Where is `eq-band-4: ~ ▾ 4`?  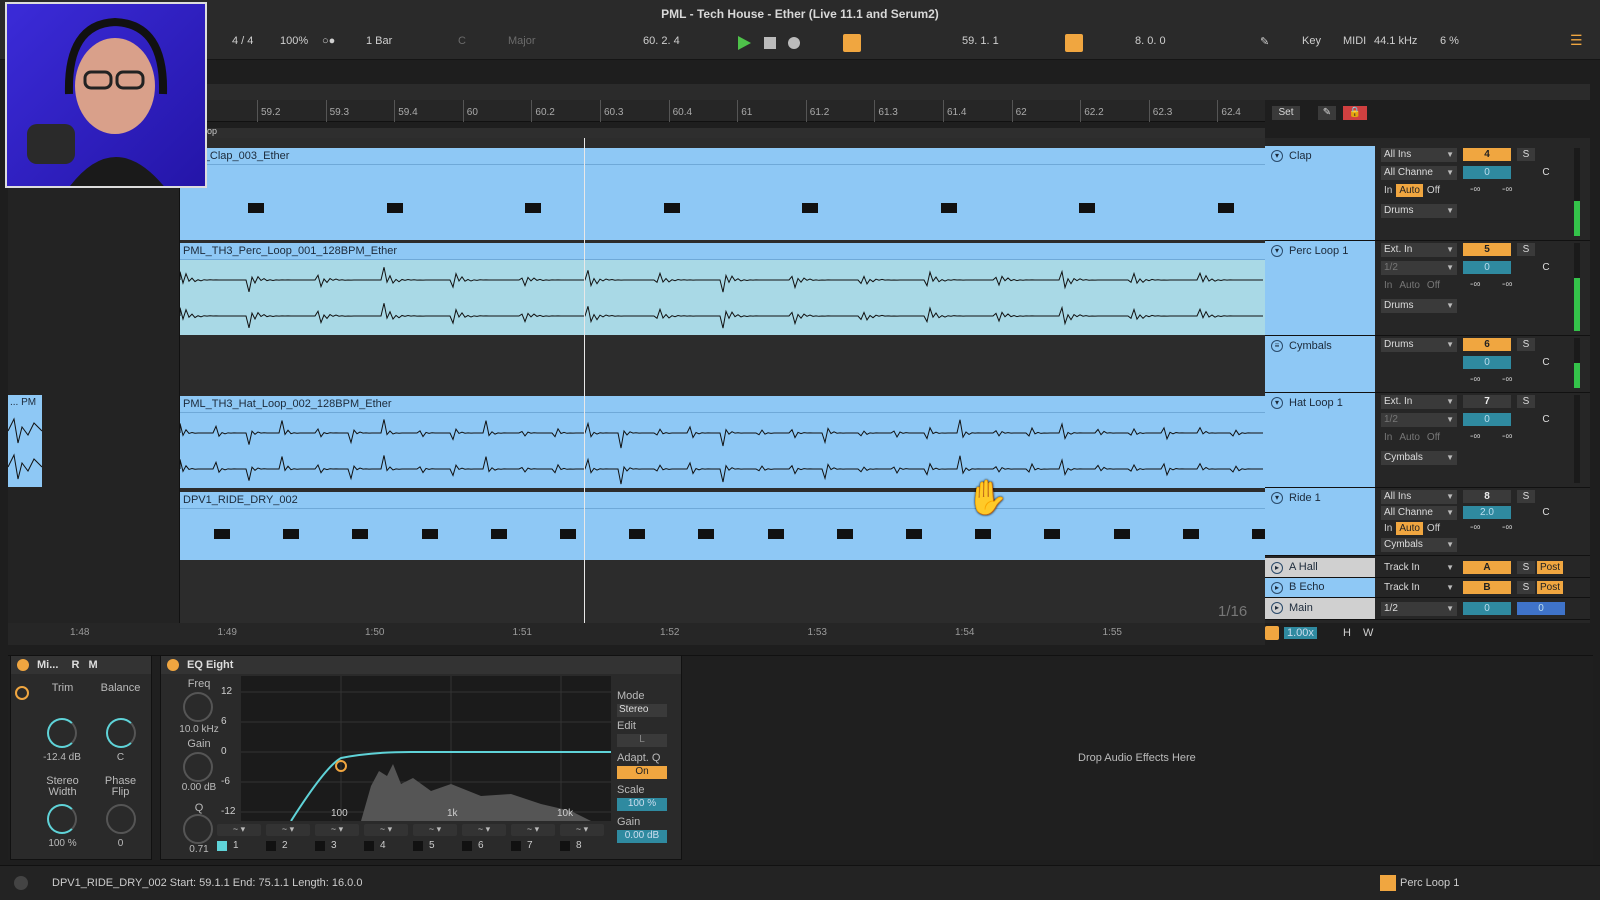
eq-band-4: ~ ▾ 4 is located at coordinates (386, 841).